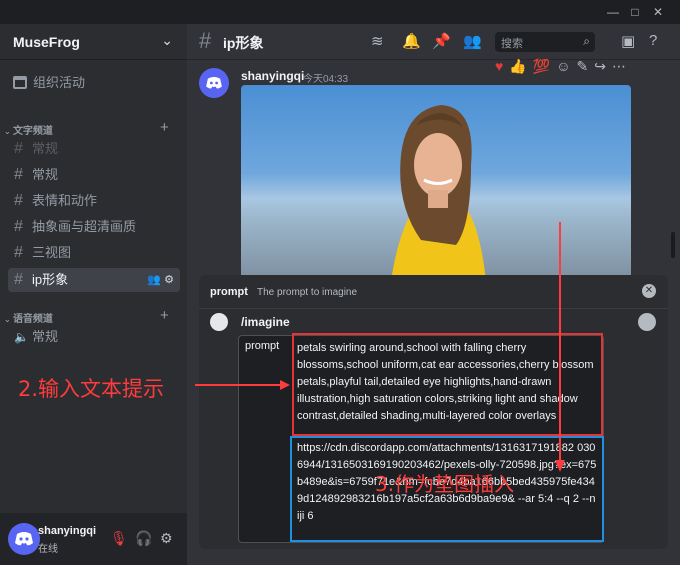  What do you see at coordinates (445, 484) in the screenshot?
I see `step3-annotation: 3.作为垫图插入` at bounding box center [445, 484].